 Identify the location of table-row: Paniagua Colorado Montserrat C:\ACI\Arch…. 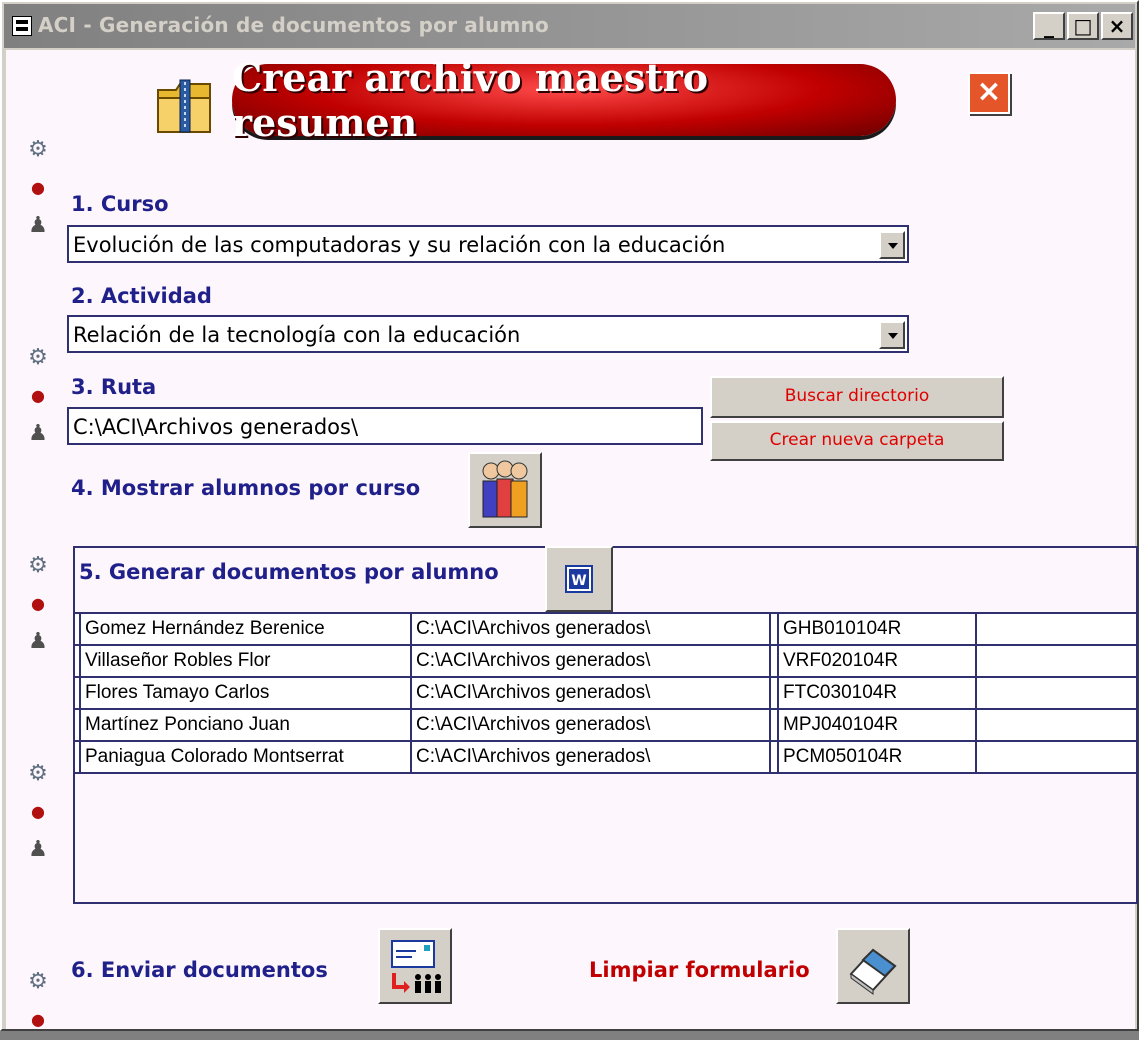
(605, 758).